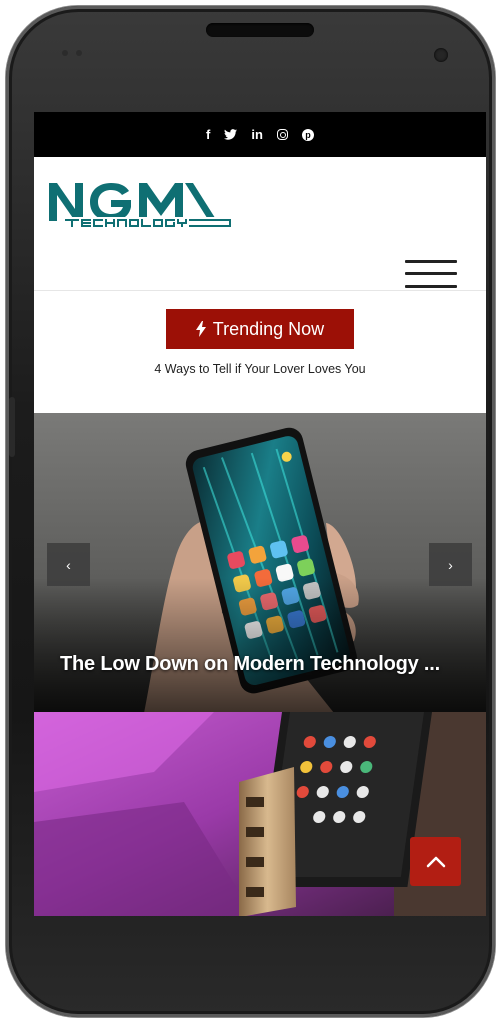 This screenshot has width=501, height=1023. I want to click on lightning-icon, so click(200, 329).